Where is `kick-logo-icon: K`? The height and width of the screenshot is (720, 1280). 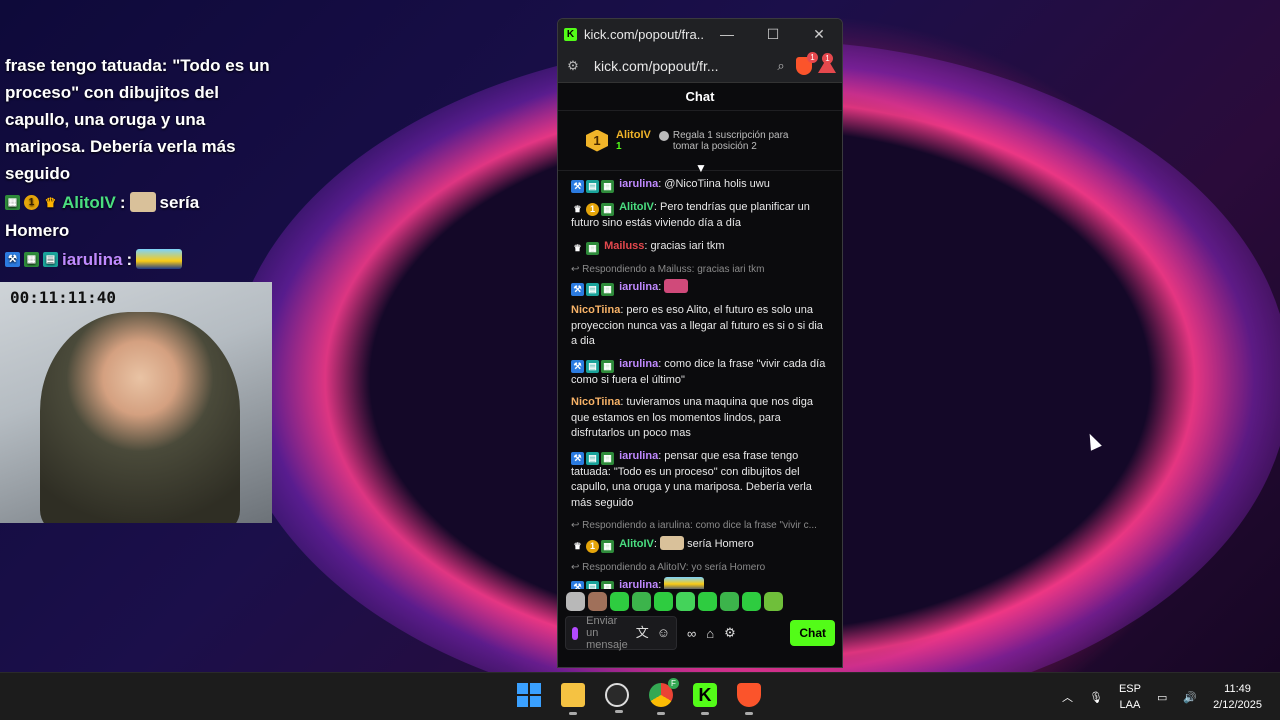
kick-logo-icon: K is located at coordinates (570, 34).